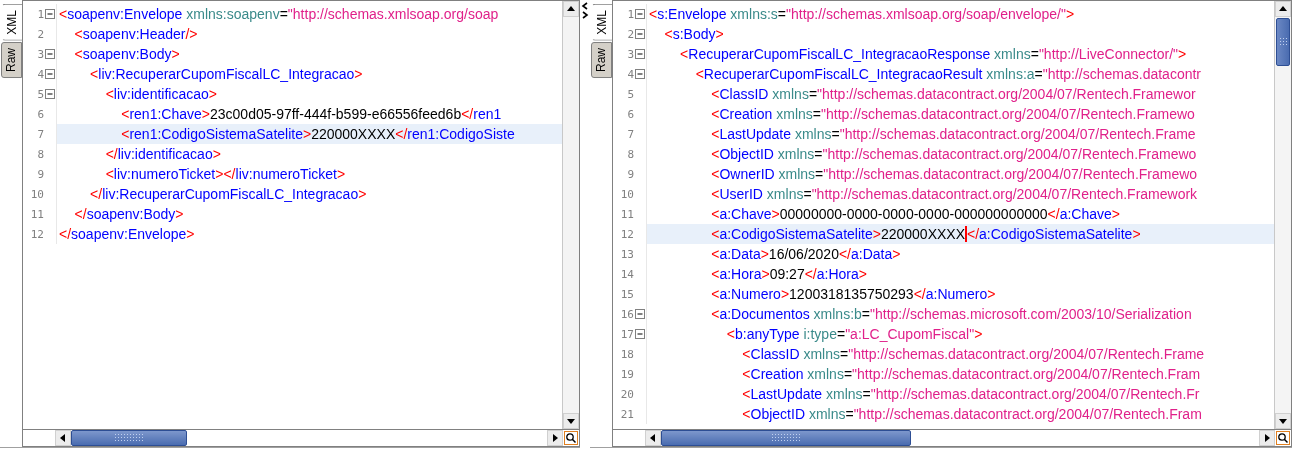  I want to click on code-line: <b:anyType i:type="a:LC_CupomFiscal">, so click(854, 334).